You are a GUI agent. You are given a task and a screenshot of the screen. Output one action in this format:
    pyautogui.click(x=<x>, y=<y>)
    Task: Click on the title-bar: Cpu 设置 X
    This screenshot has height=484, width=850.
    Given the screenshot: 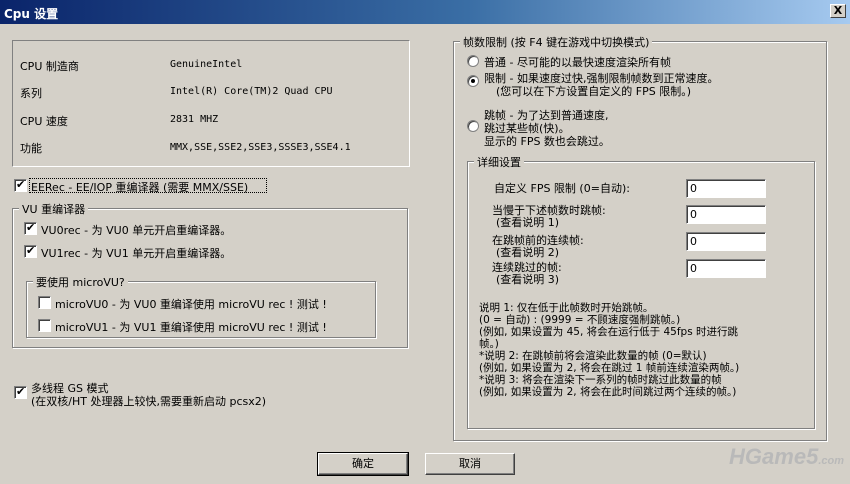 What is the action you would take?
    pyautogui.click(x=425, y=12)
    